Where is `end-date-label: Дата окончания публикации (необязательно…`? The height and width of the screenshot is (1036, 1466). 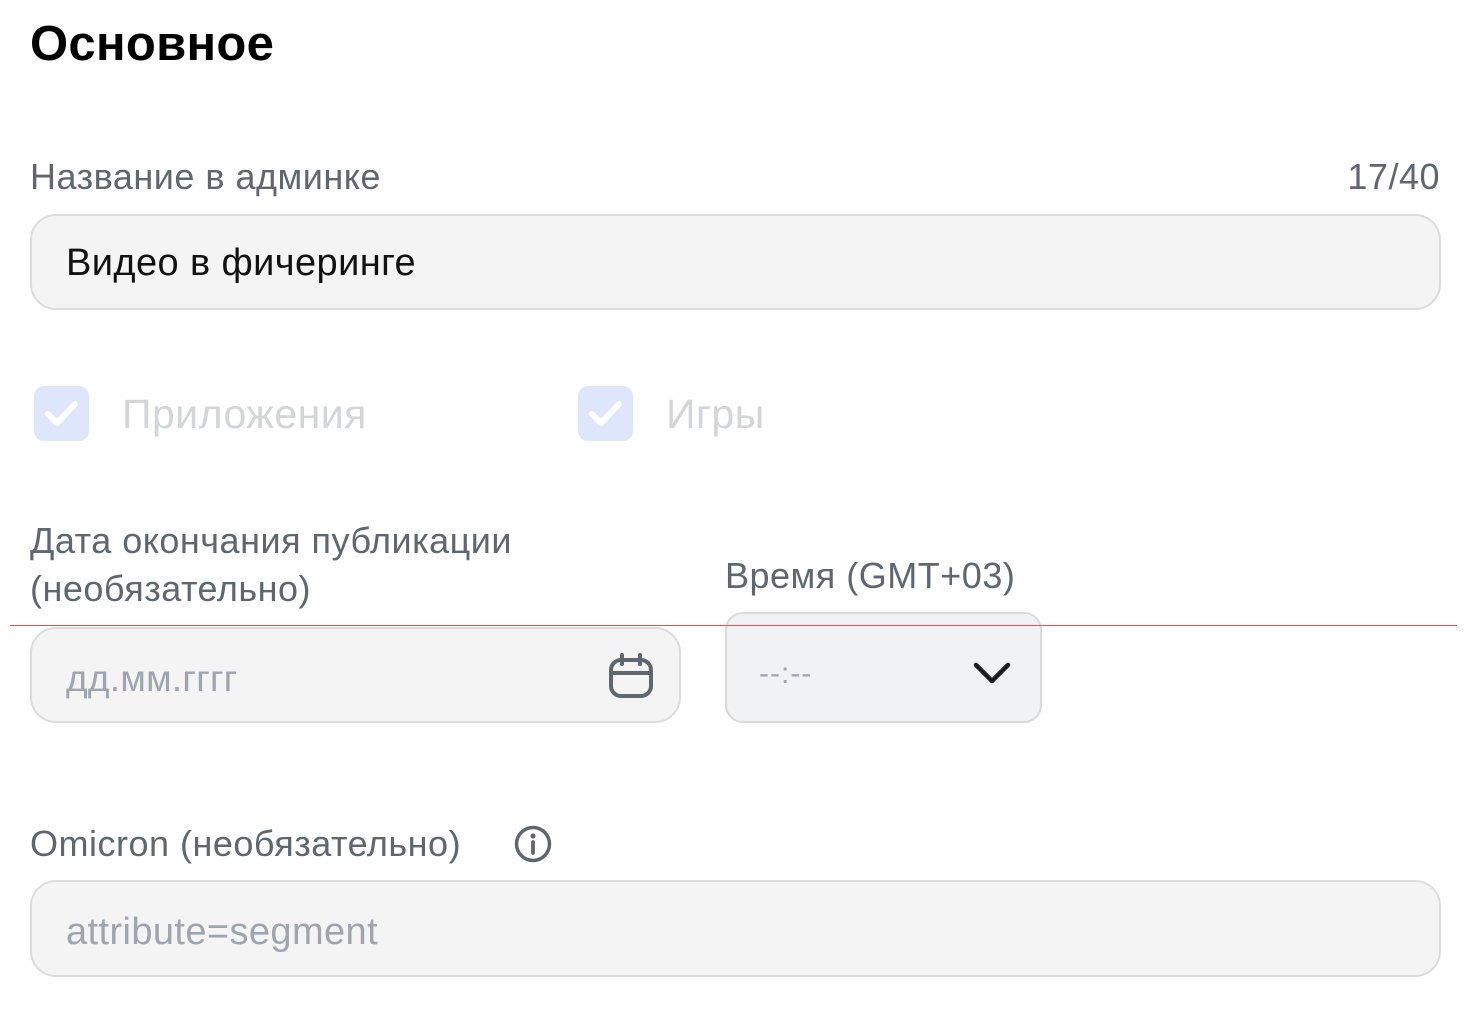
end-date-label: Дата окончания публикации (необязательно… is located at coordinates (271, 564).